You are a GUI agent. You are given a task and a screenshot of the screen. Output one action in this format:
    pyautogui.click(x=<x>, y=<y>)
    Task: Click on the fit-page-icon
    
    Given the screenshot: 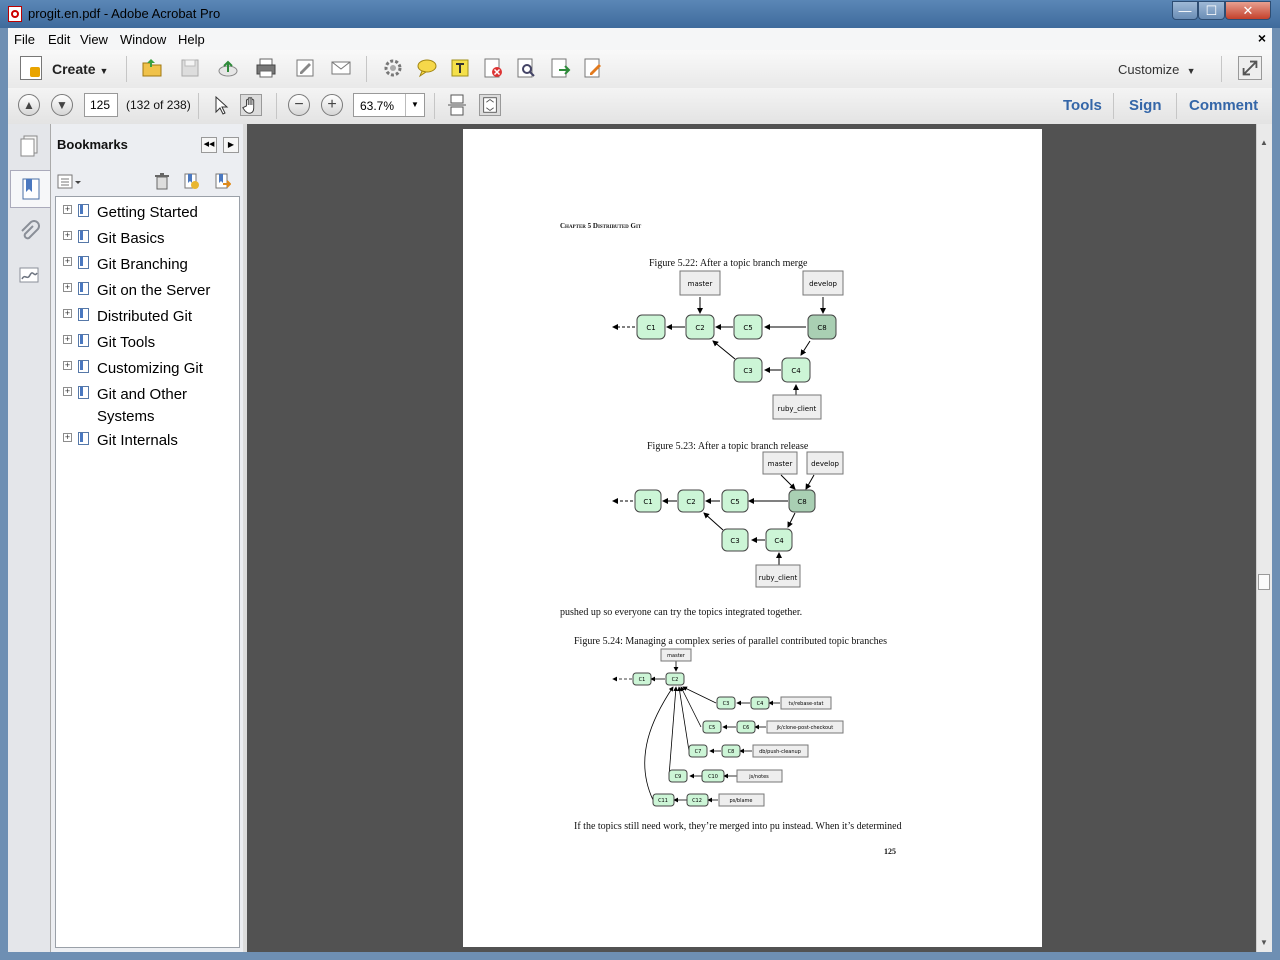 What is the action you would take?
    pyautogui.click(x=490, y=105)
    